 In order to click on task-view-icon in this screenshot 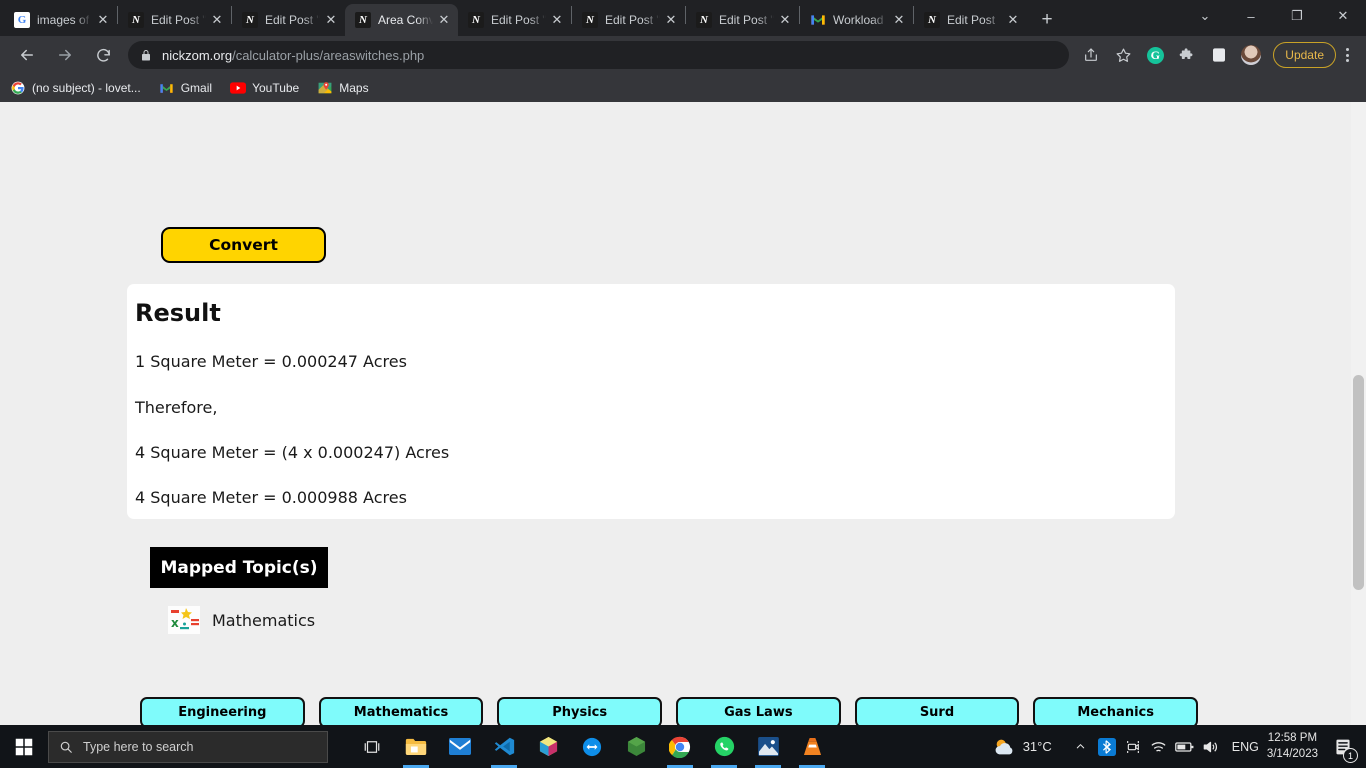, I will do `click(372, 746)`.